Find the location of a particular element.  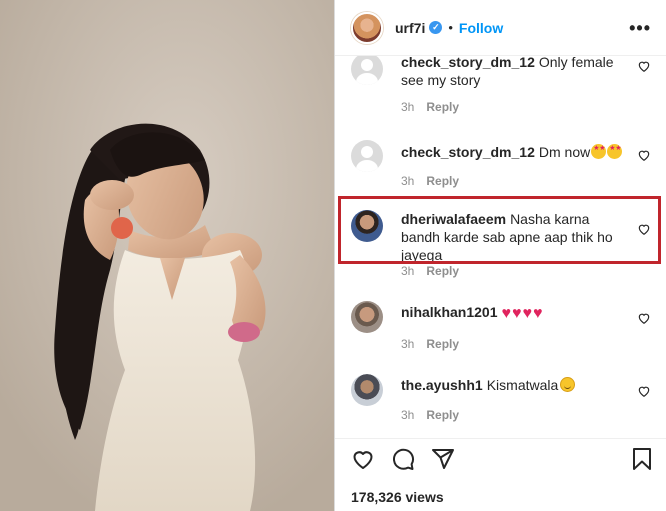

comment-text-block: check_story_dm_12 Dm now is located at coordinates (515, 152).